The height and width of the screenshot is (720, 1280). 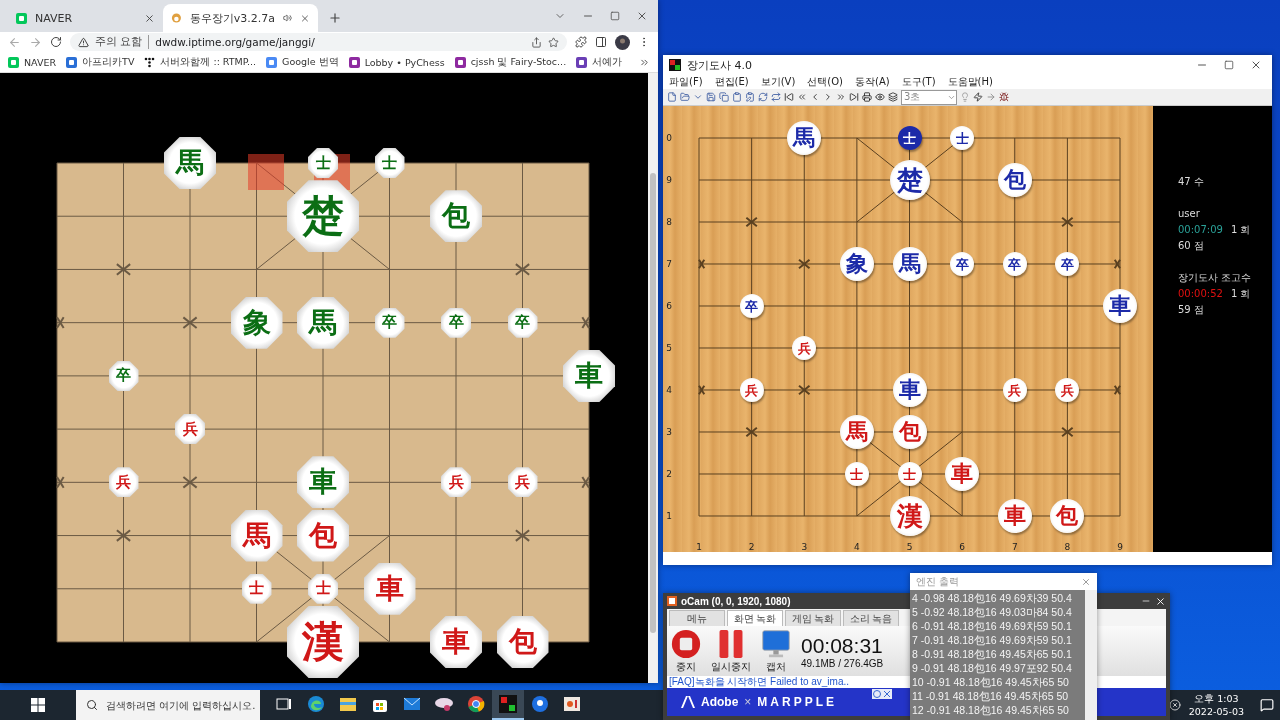 I want to click on record-control-button: 일시중지, so click(x=731, y=651).